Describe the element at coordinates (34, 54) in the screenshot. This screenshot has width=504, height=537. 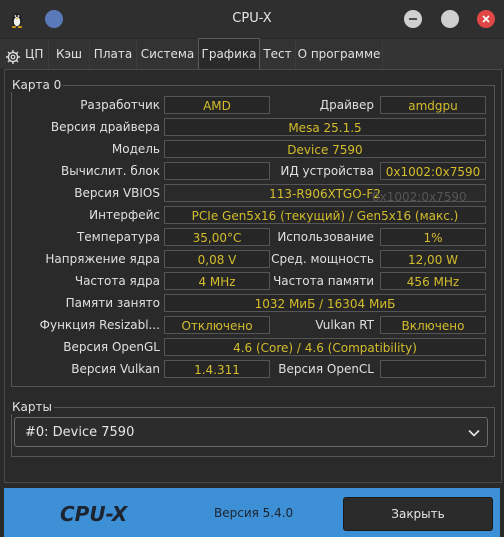
I see `tab-label: ЦП` at that location.